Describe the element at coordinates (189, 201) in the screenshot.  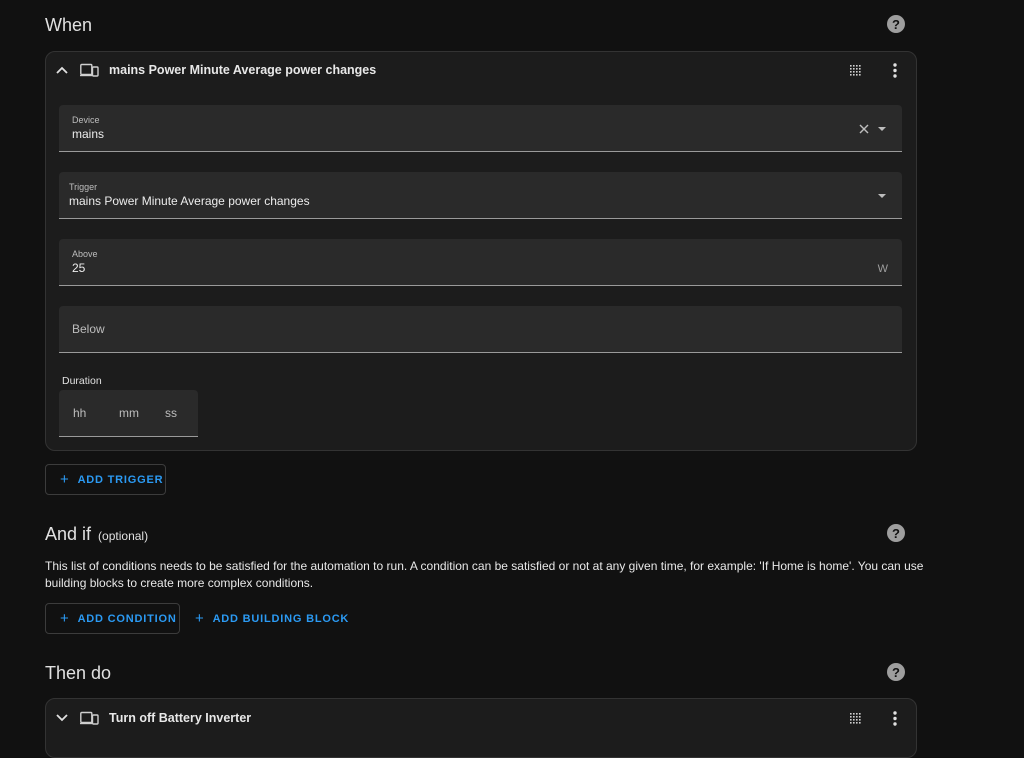
I see `trigger-field-value: mains Power Minute Average power changes` at that location.